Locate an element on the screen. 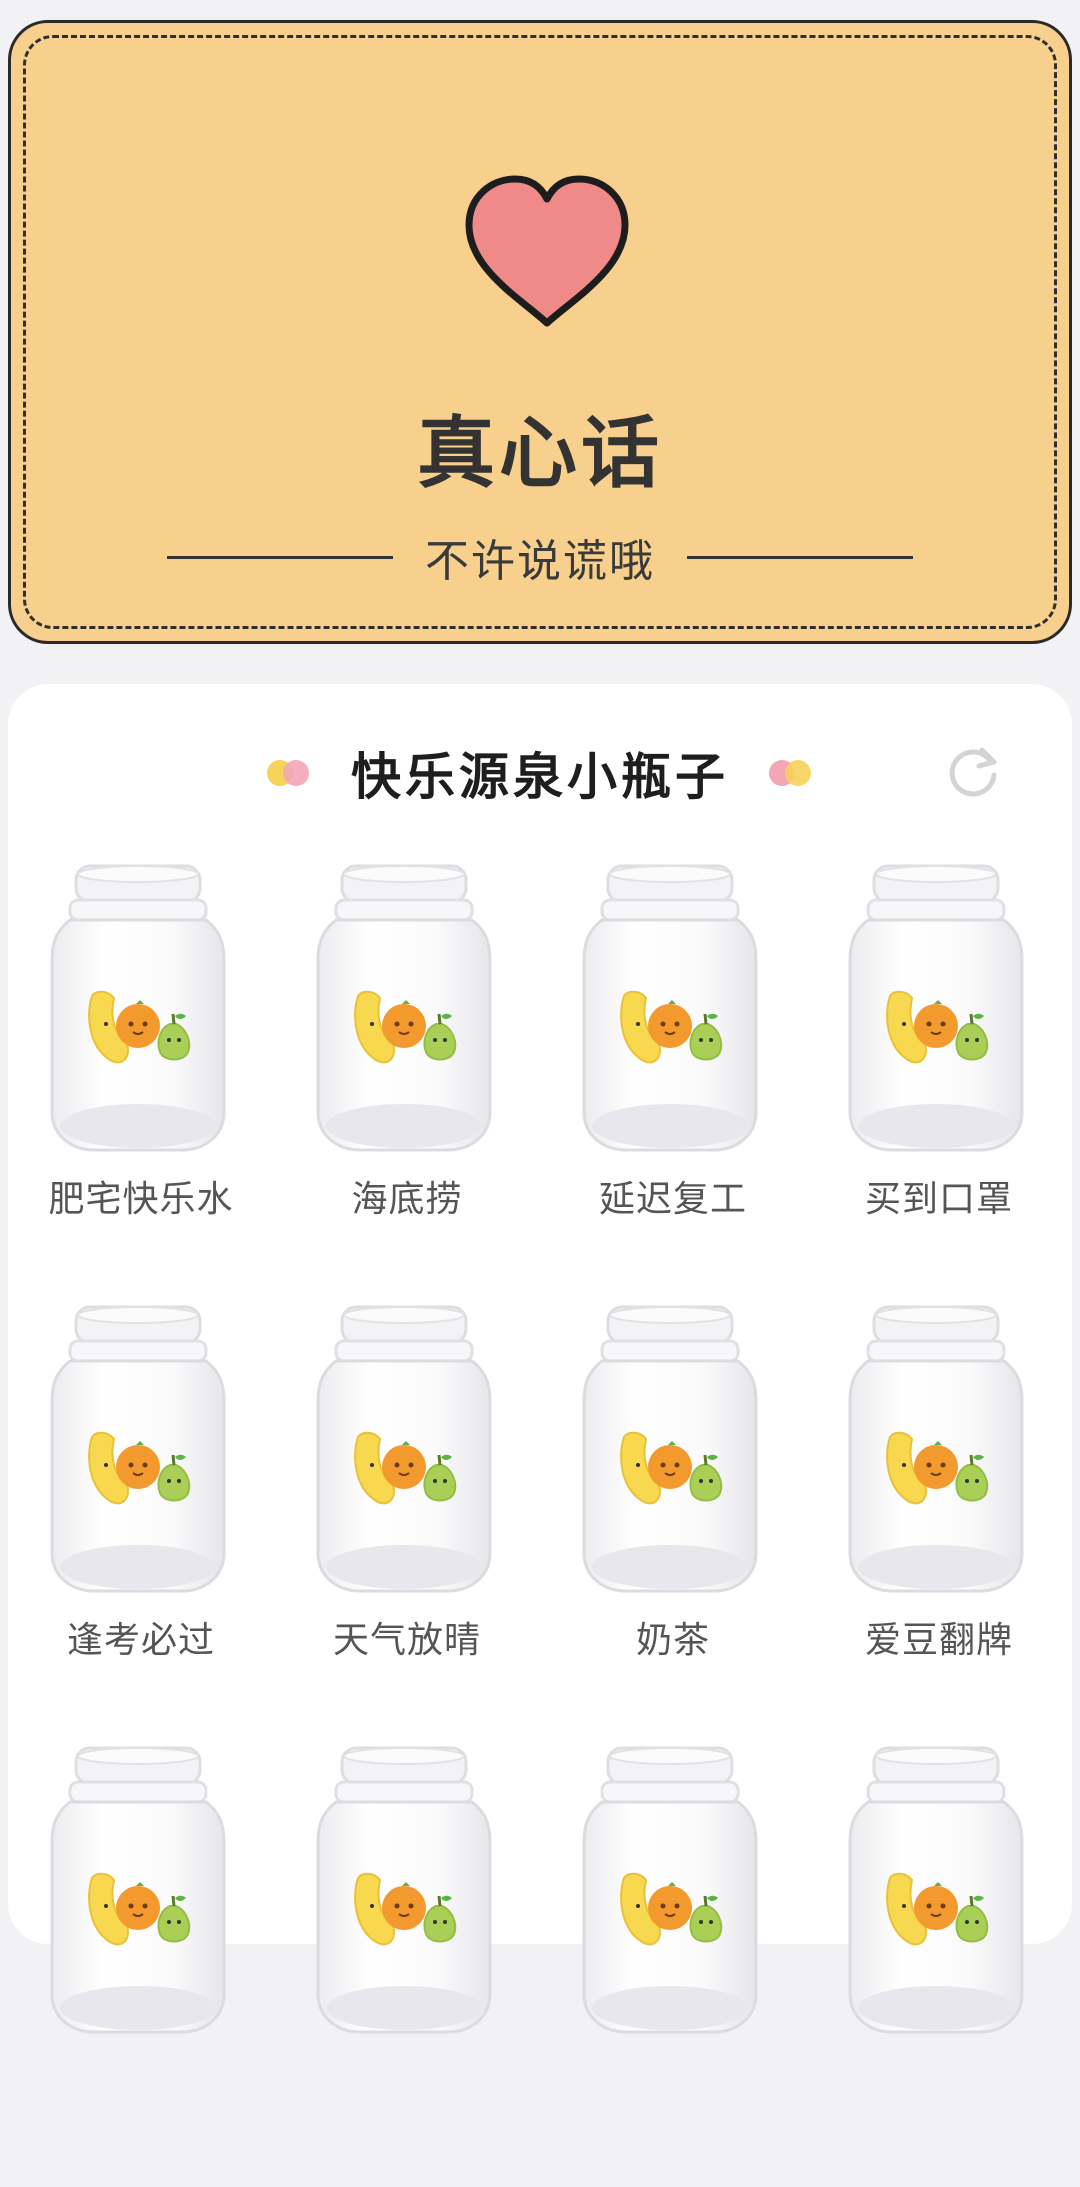 This screenshot has height=2187, width=1080. truth-title: 真心话 is located at coordinates (539, 454).